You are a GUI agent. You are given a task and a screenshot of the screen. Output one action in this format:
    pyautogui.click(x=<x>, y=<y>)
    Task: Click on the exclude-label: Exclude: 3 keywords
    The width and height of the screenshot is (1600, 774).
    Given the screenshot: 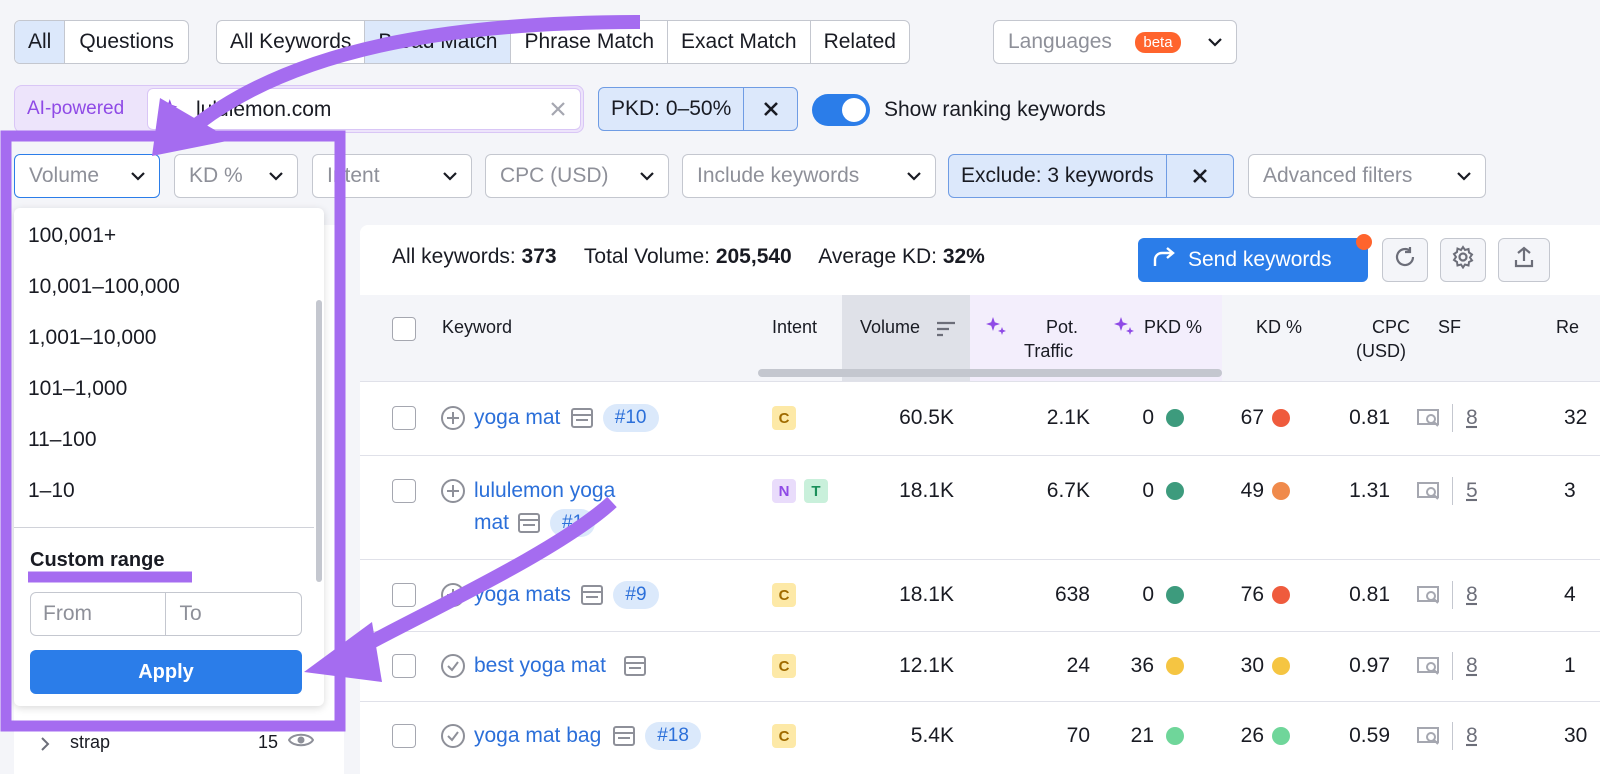 What is the action you would take?
    pyautogui.click(x=1058, y=176)
    